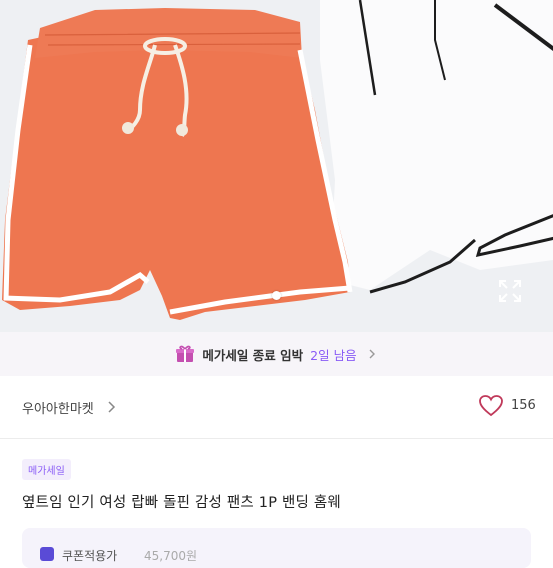 Image resolution: width=553 pixels, height=568 pixels. What do you see at coordinates (171, 556) in the screenshot?
I see `coupon-price: 45,700원` at bounding box center [171, 556].